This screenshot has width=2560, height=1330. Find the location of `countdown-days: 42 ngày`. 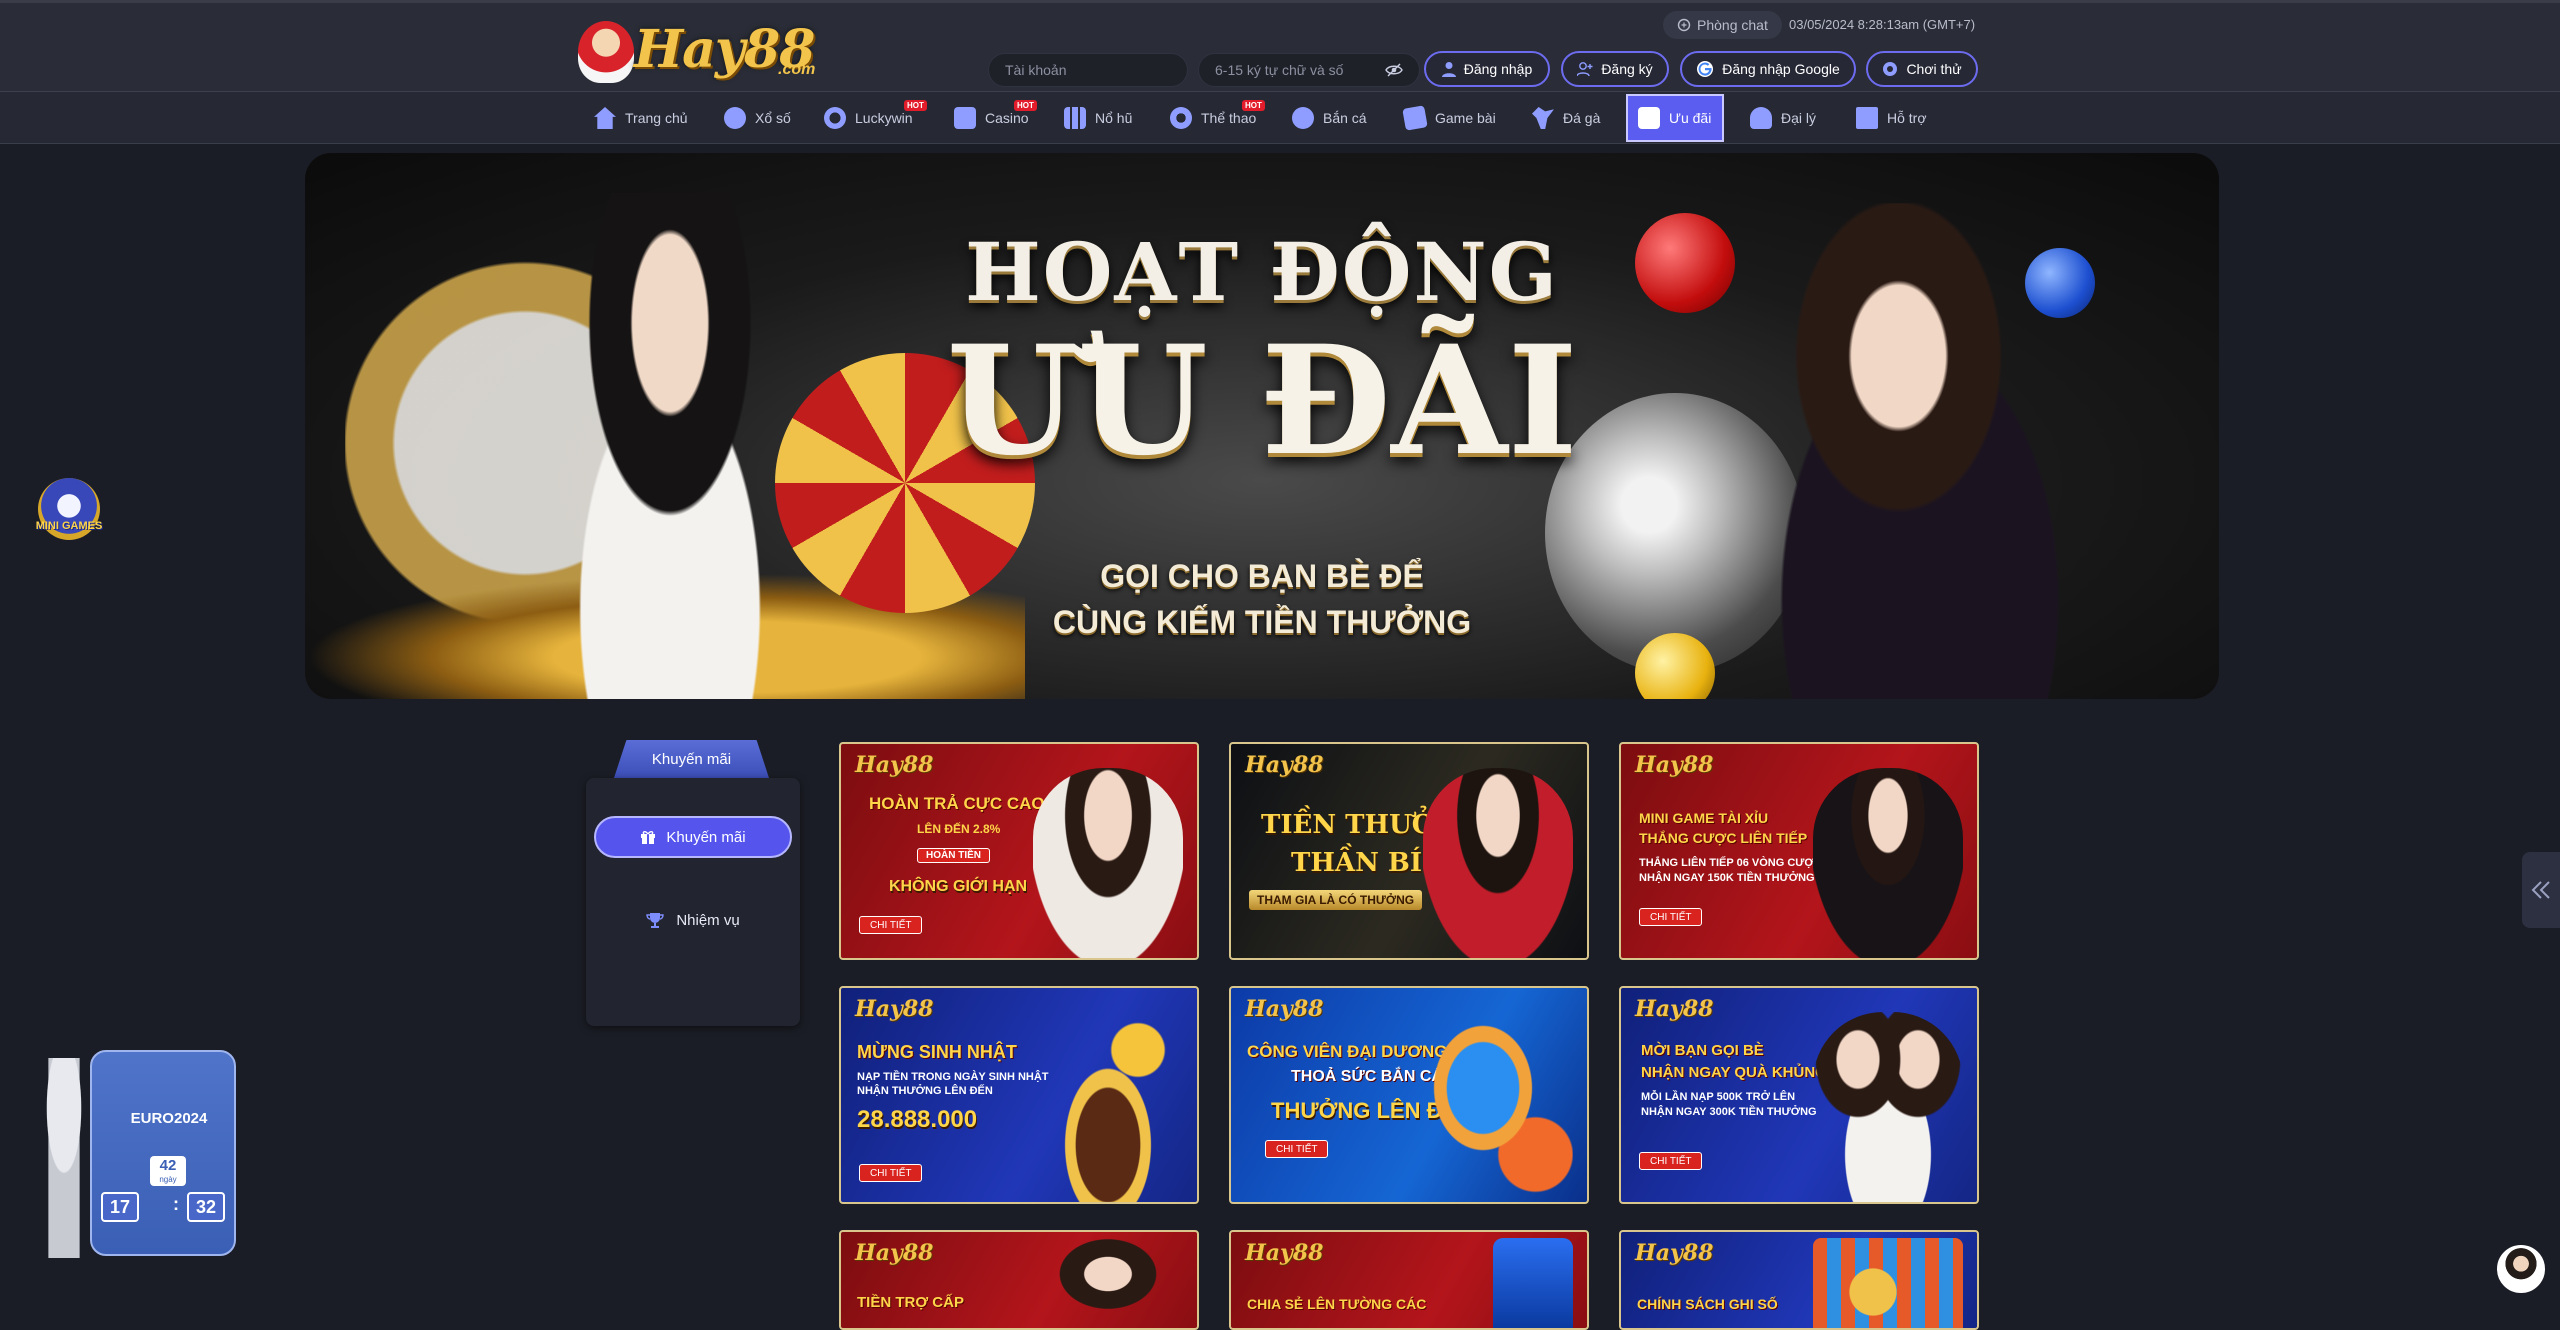

countdown-days: 42 ngày is located at coordinates (168, 1171).